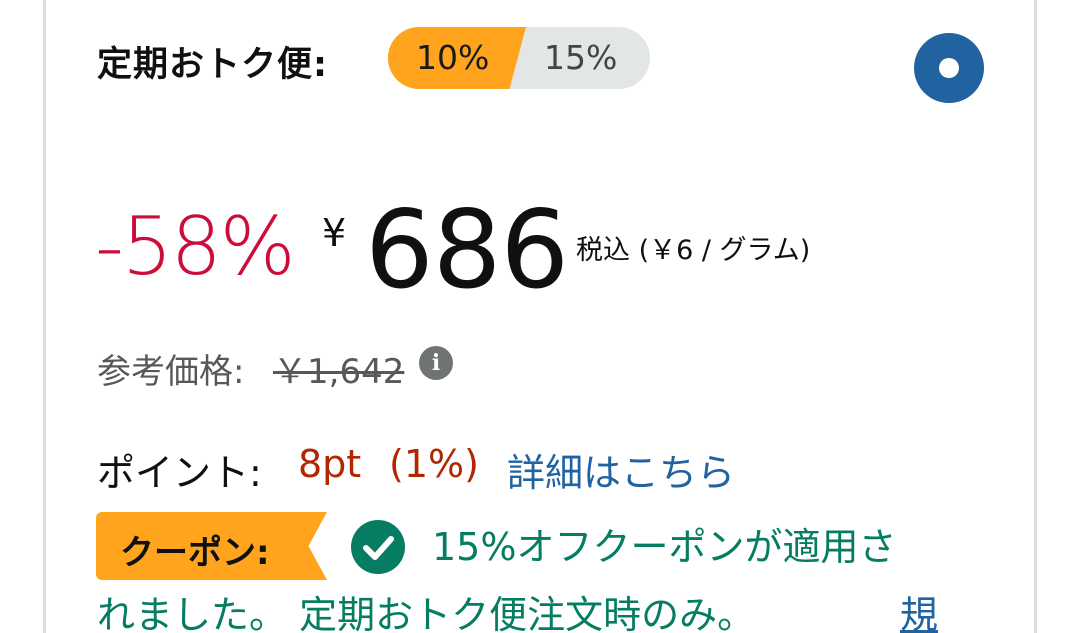 This screenshot has width=1080, height=633. What do you see at coordinates (378, 547) in the screenshot?
I see `check-circle-icon` at bounding box center [378, 547].